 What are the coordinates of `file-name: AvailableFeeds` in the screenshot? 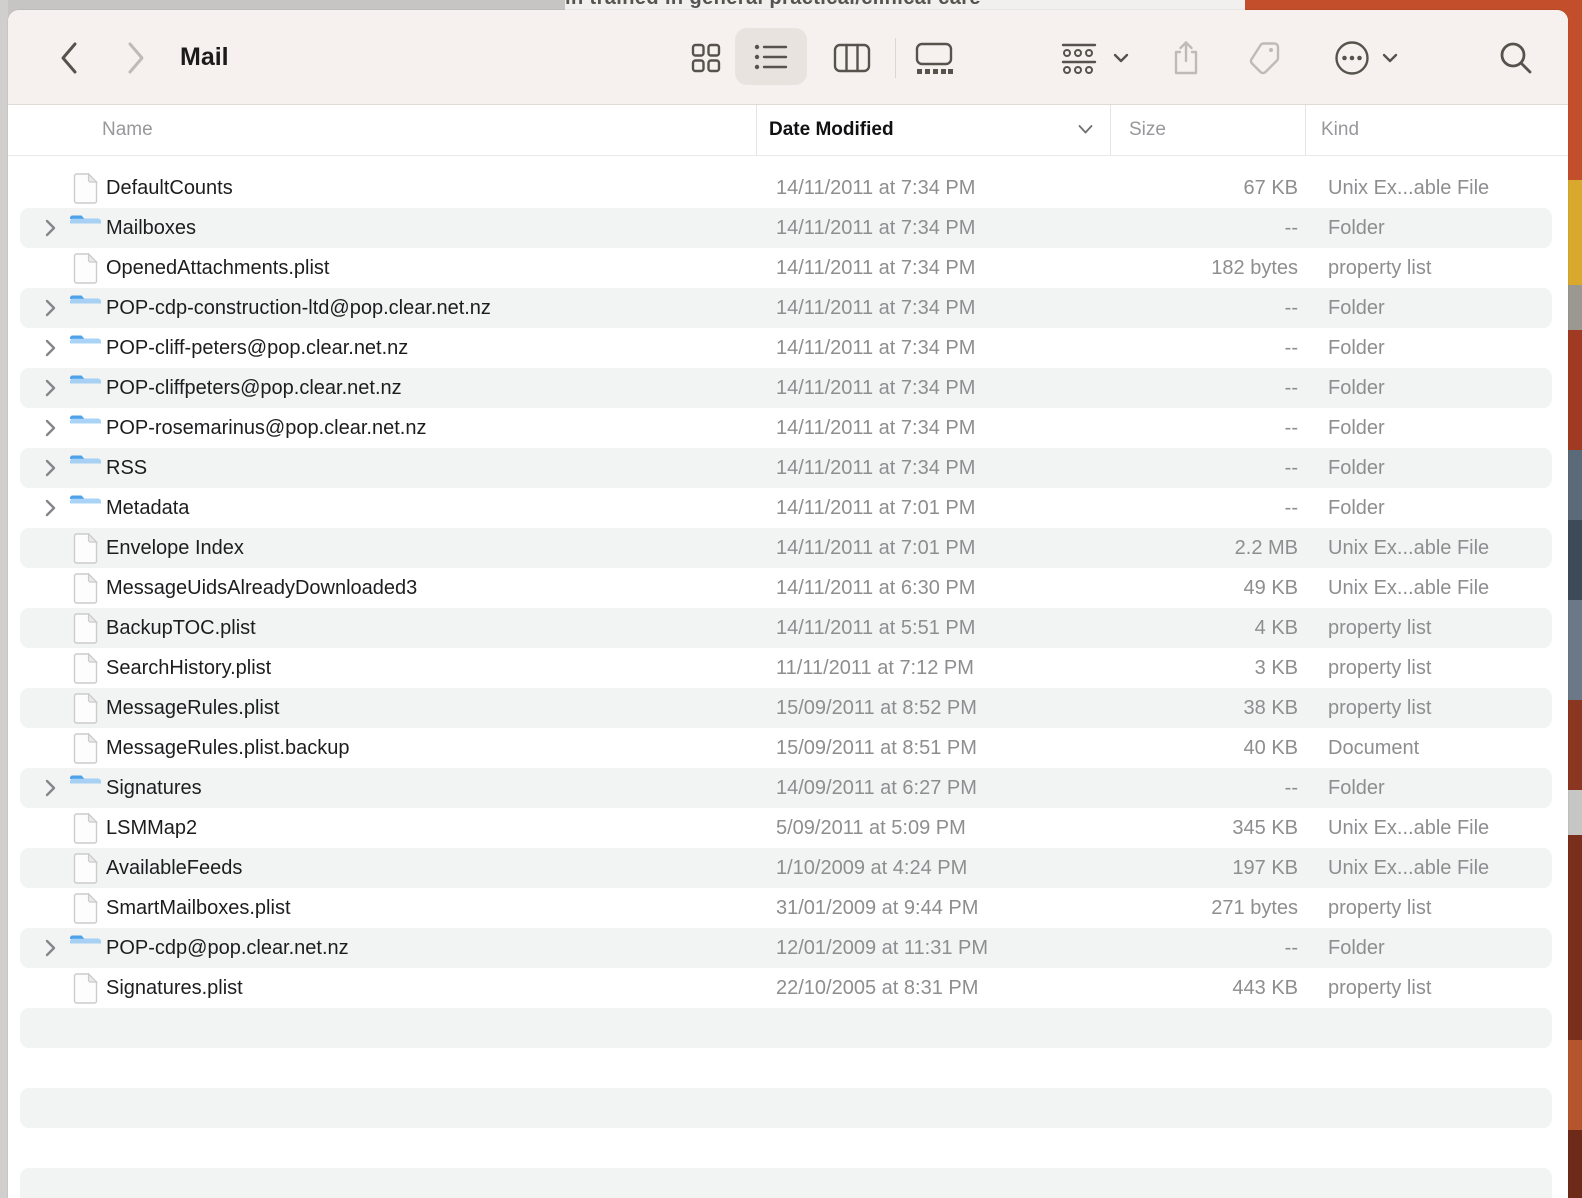 It's located at (174, 867).